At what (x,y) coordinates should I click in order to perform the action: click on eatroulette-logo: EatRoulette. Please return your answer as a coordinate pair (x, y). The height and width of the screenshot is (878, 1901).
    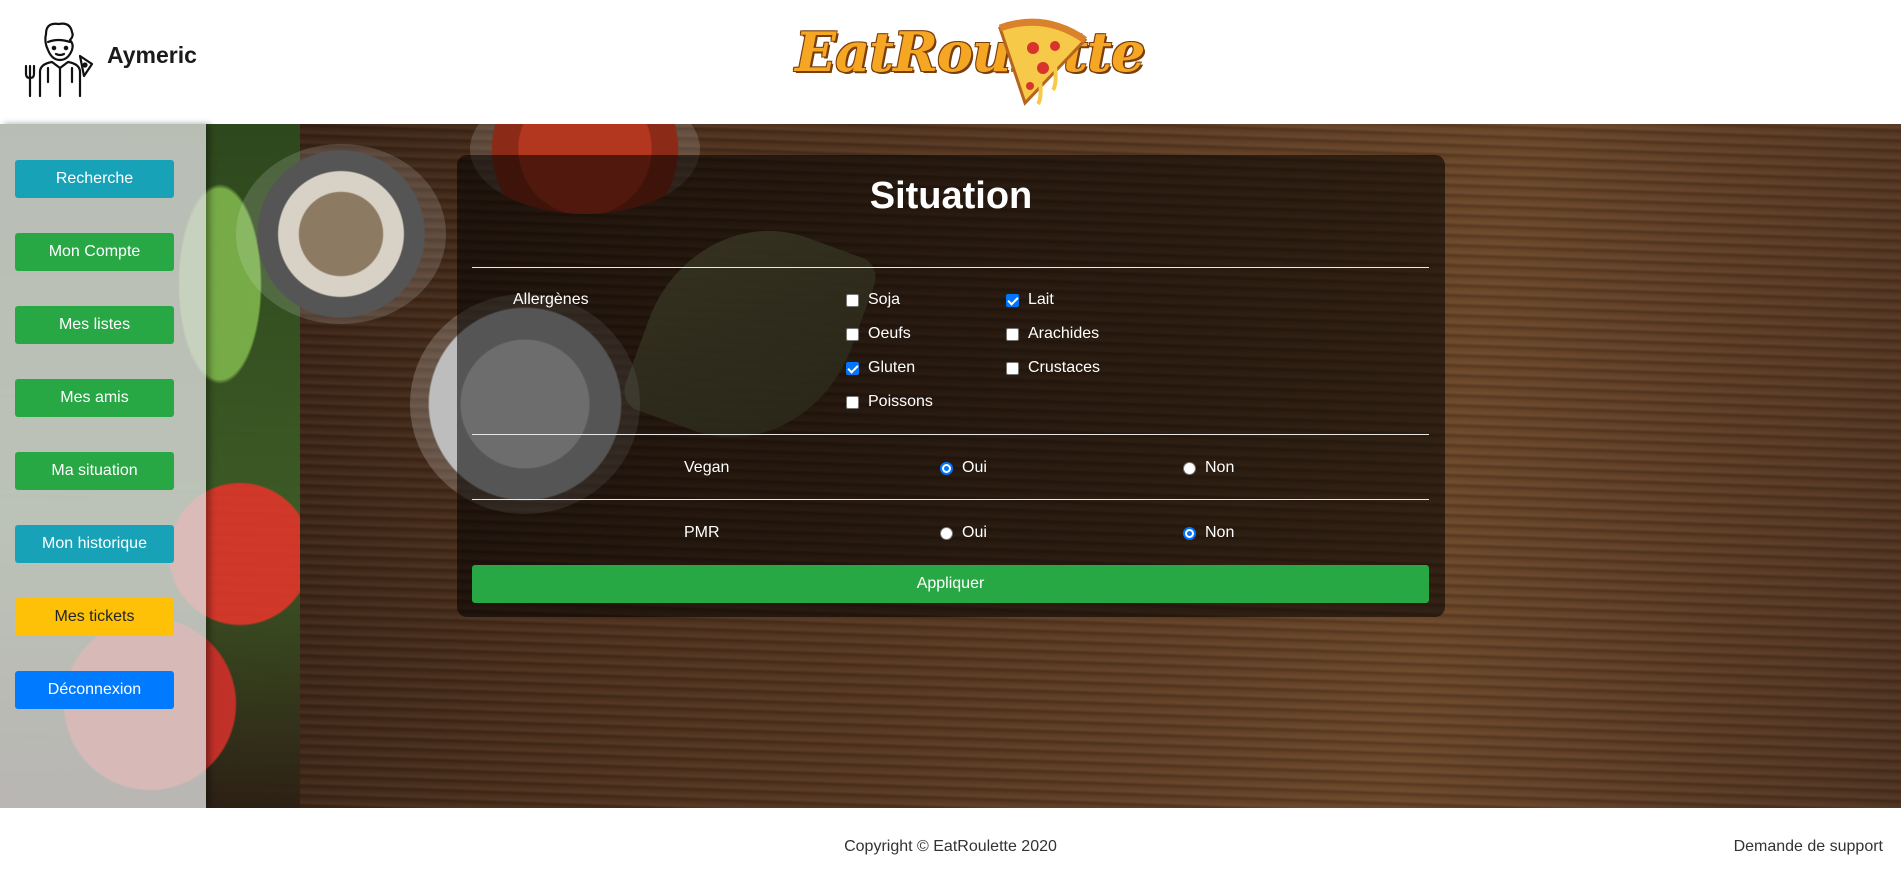
    Looking at the image, I should click on (970, 63).